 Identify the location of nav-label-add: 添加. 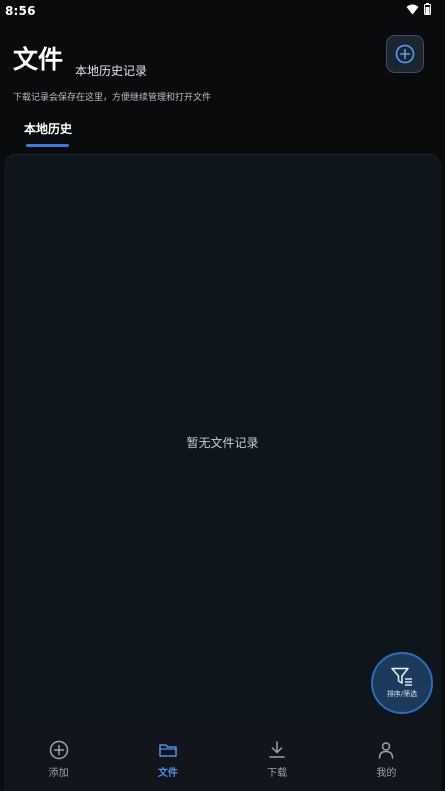
(58, 773).